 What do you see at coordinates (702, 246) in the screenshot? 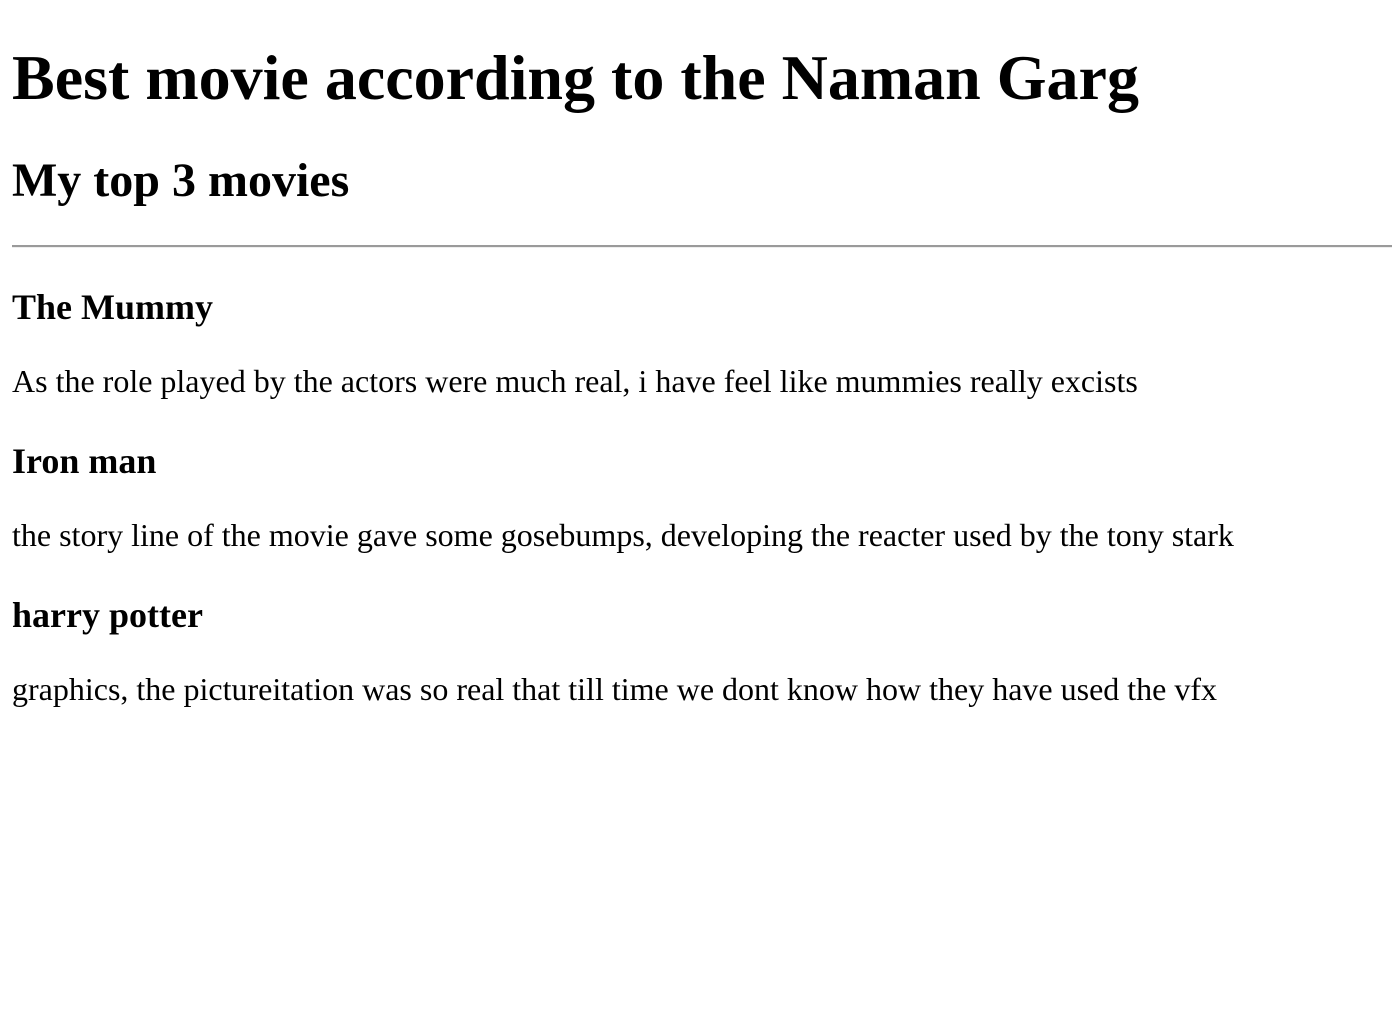
I see `divider` at bounding box center [702, 246].